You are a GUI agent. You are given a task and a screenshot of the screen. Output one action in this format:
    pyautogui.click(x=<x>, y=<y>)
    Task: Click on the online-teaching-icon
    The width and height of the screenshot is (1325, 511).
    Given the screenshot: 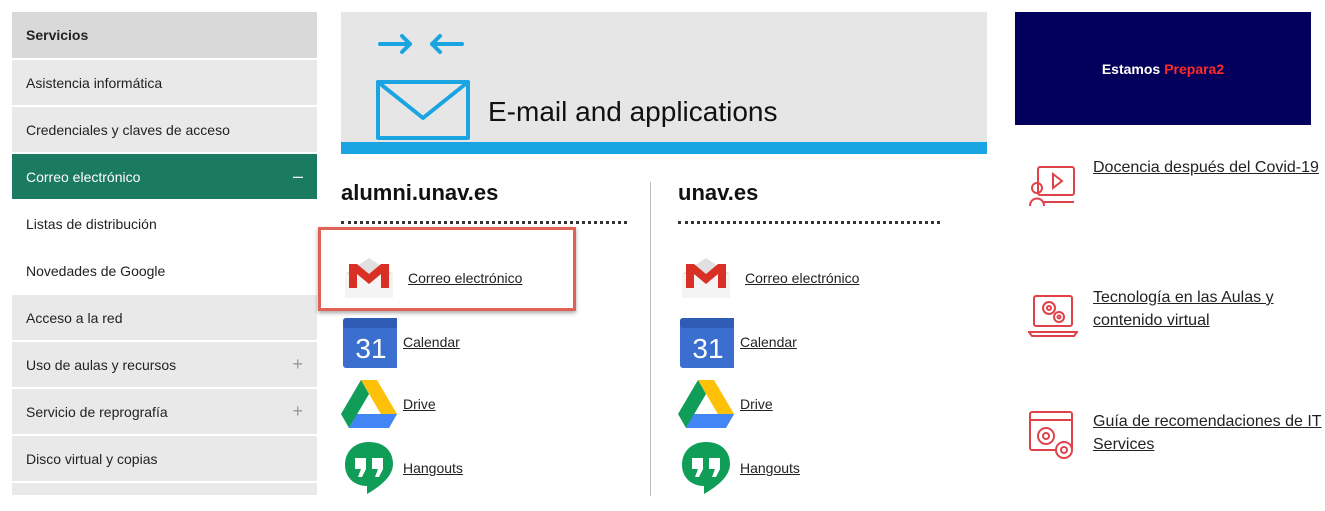 What is the action you would take?
    pyautogui.click(x=1052, y=186)
    